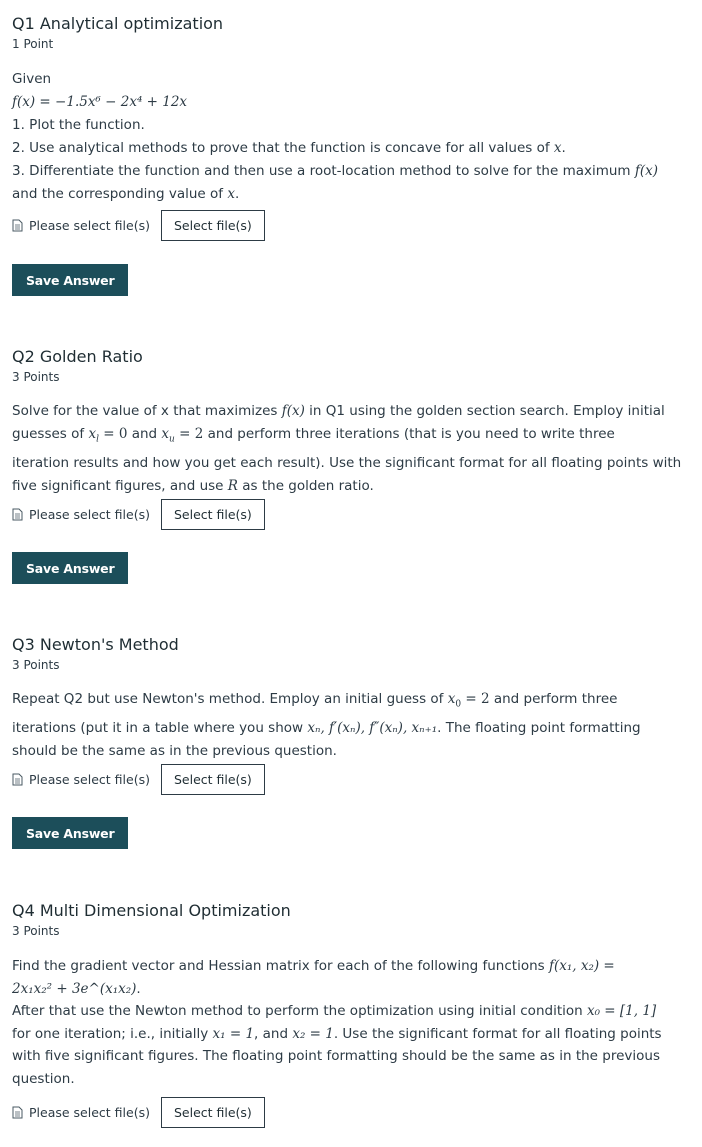 Image resolution: width=702 pixels, height=1147 pixels. What do you see at coordinates (151, 910) in the screenshot?
I see `q4-heading: Q4 Multi Dimensional Optimization` at bounding box center [151, 910].